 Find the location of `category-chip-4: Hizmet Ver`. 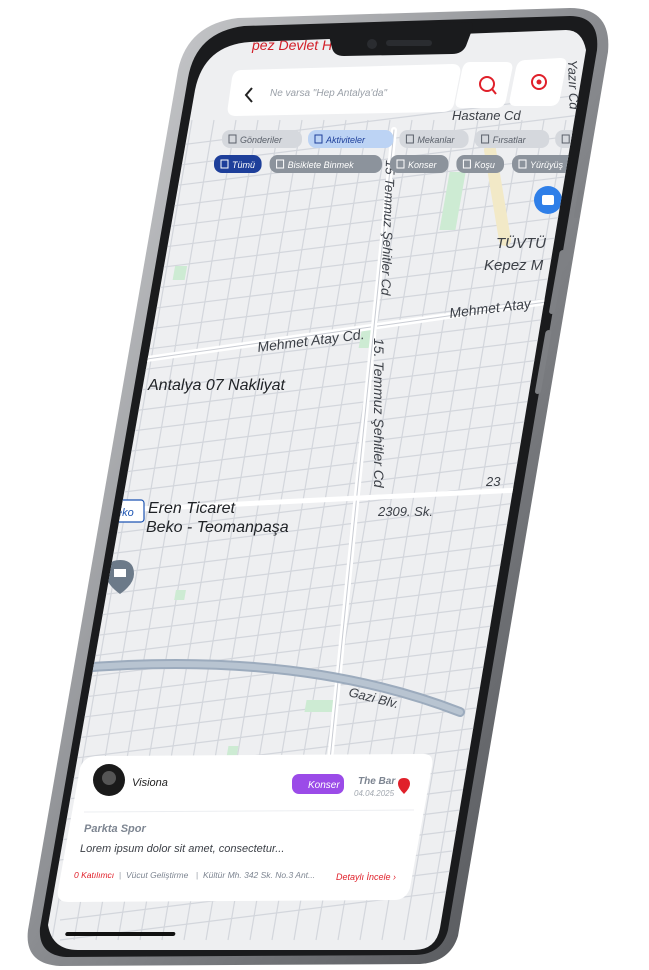

category-chip-4: Hizmet Ver is located at coordinates (595, 139).